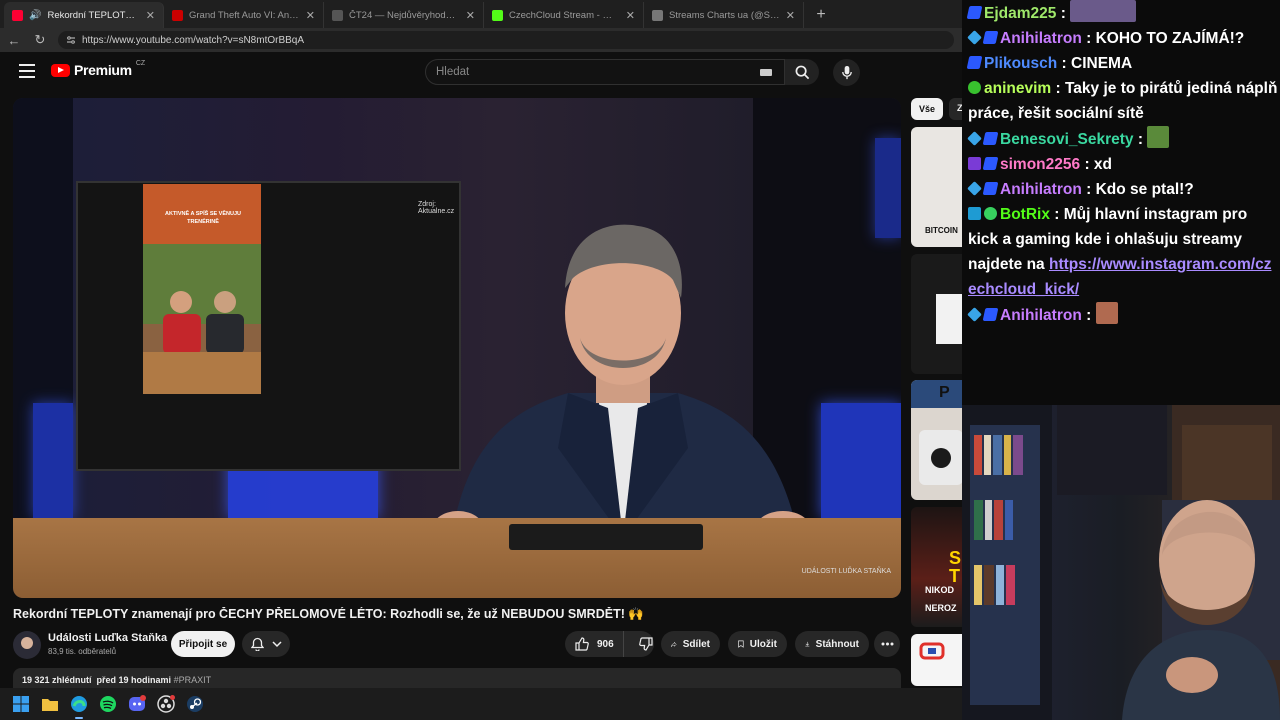 The height and width of the screenshot is (720, 1280). I want to click on ct24-favicon-icon, so click(337, 15).